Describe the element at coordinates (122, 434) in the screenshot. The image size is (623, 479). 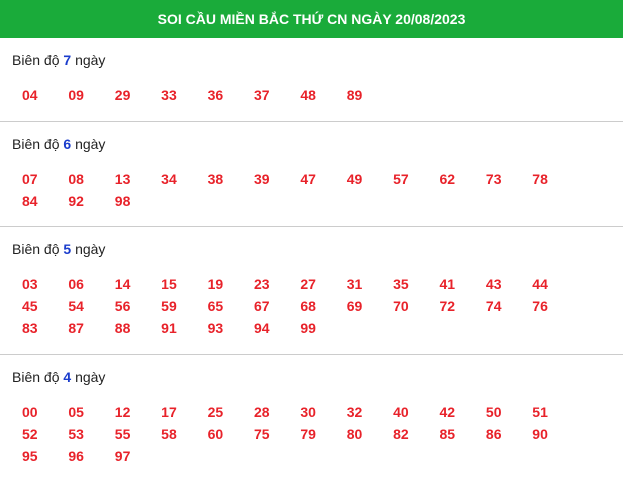
I see `lottery-number: 55` at that location.